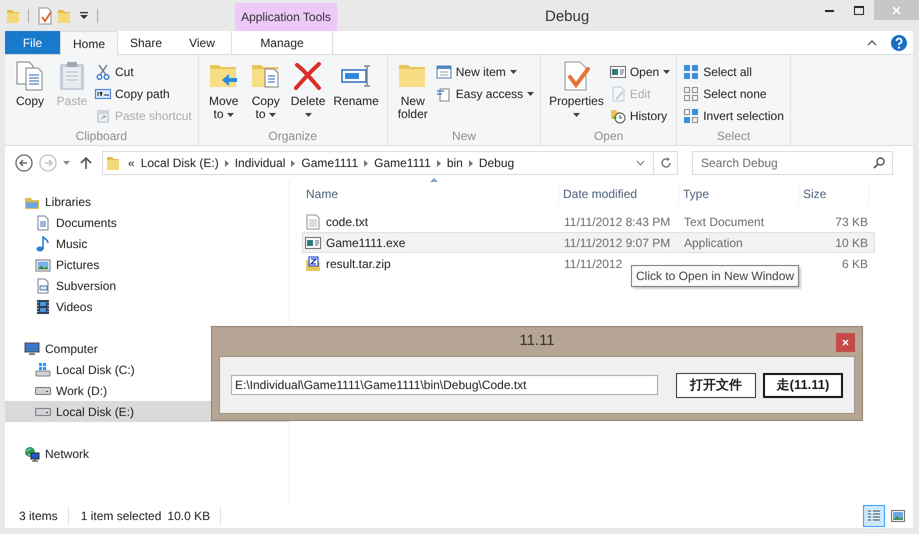  Describe the element at coordinates (834, 193) in the screenshot. I see `column-header: Size` at that location.